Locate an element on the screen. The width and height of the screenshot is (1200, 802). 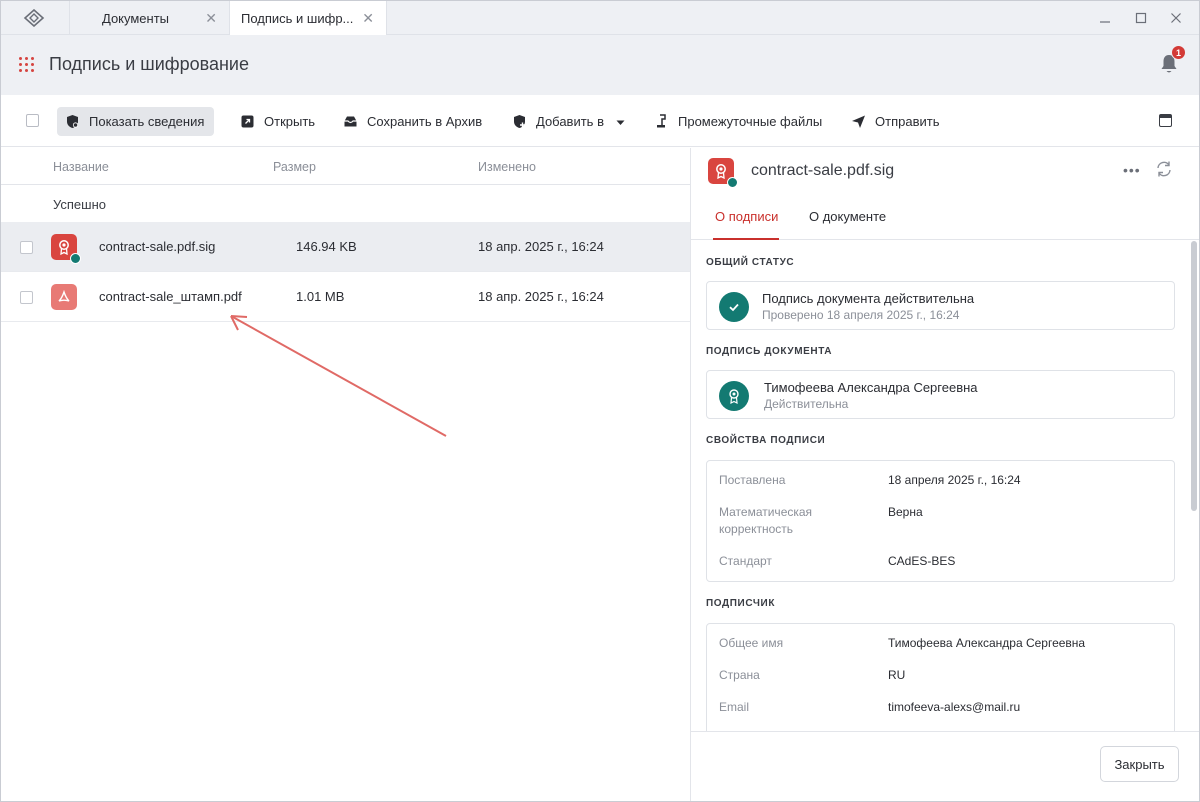
save-archive-button: Сохранить в Архив is located at coordinates (413, 121).